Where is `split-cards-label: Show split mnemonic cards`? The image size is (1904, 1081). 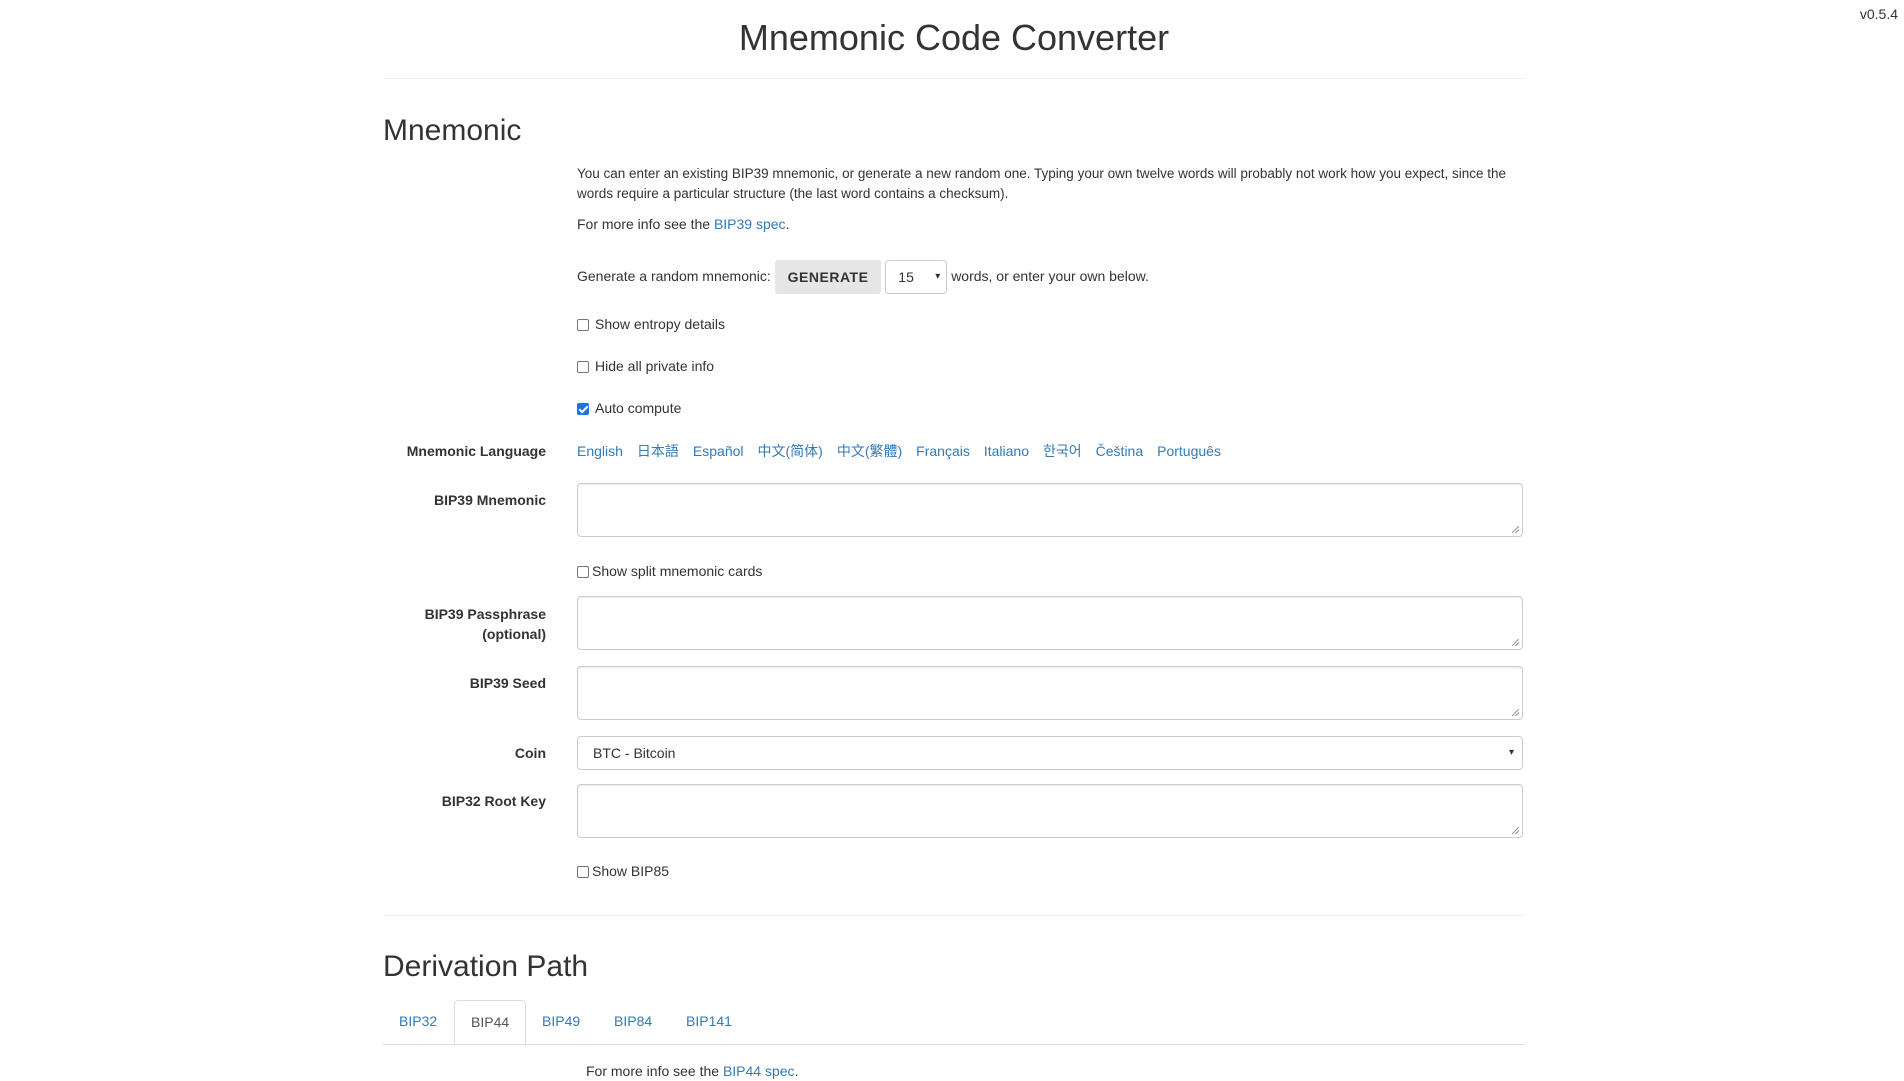 split-cards-label: Show split mnemonic cards is located at coordinates (677, 571).